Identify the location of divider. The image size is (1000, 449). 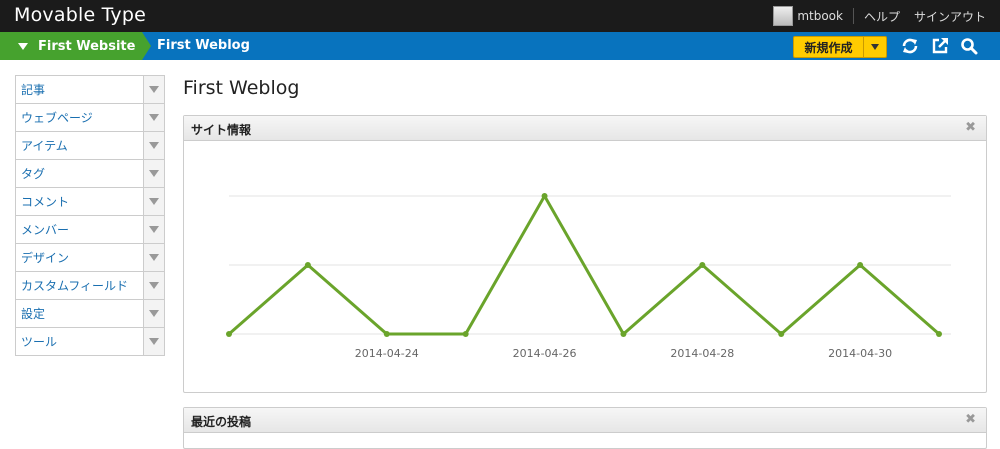
(853, 16).